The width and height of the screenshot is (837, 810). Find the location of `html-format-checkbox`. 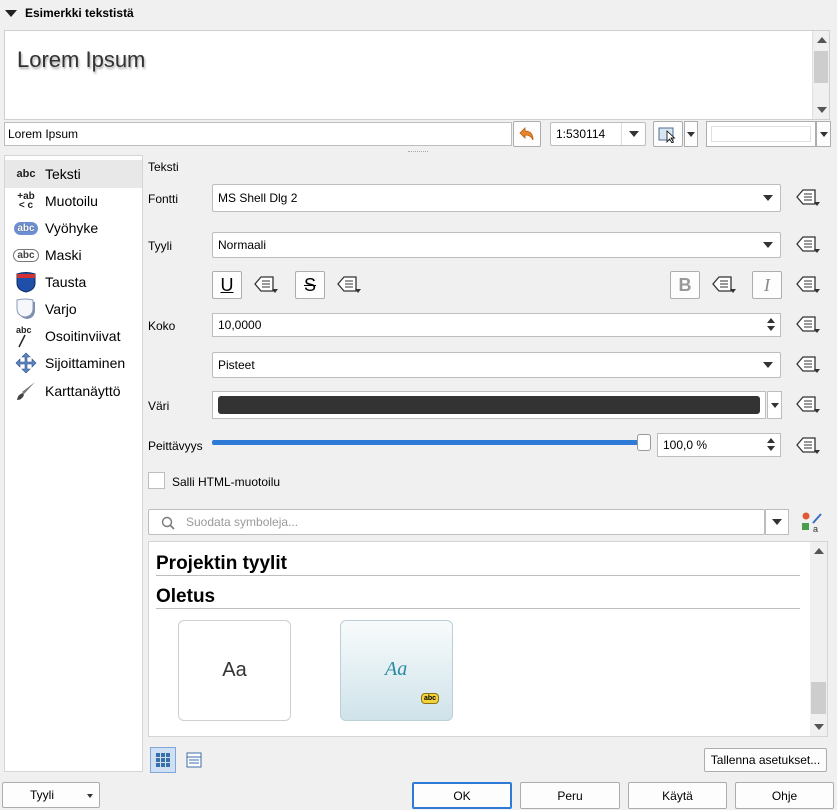

html-format-checkbox is located at coordinates (156, 480).